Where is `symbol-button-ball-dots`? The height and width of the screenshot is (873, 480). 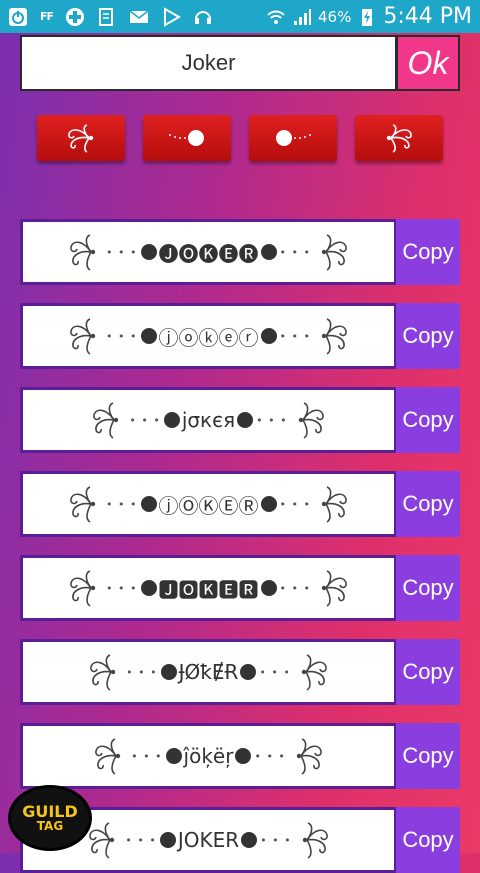 symbol-button-ball-dots is located at coordinates (293, 138).